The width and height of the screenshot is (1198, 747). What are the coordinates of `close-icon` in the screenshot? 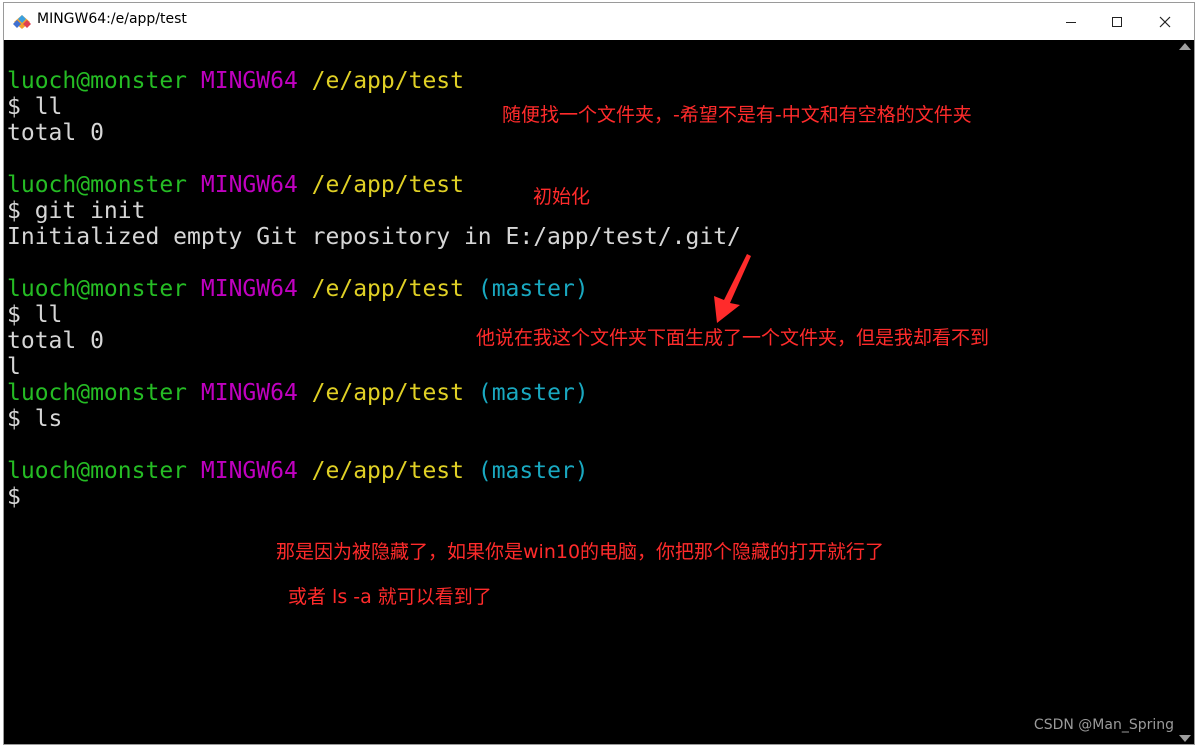 It's located at (1165, 21).